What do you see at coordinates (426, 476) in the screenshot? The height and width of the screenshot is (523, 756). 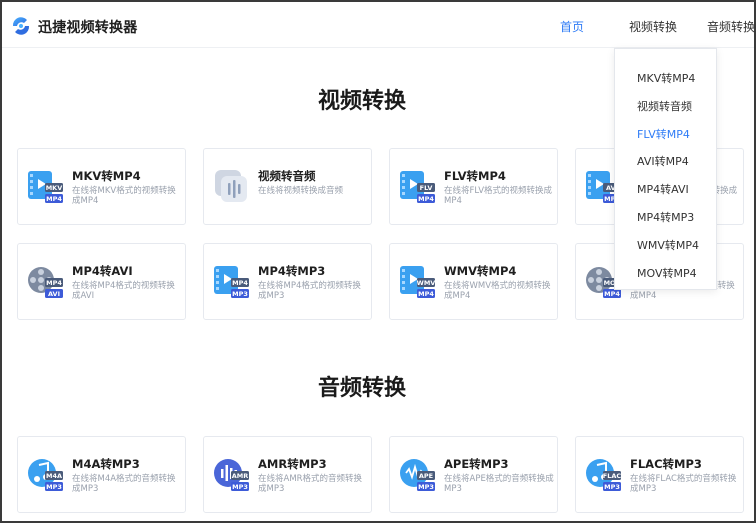 I see `svg-text: APE` at bounding box center [426, 476].